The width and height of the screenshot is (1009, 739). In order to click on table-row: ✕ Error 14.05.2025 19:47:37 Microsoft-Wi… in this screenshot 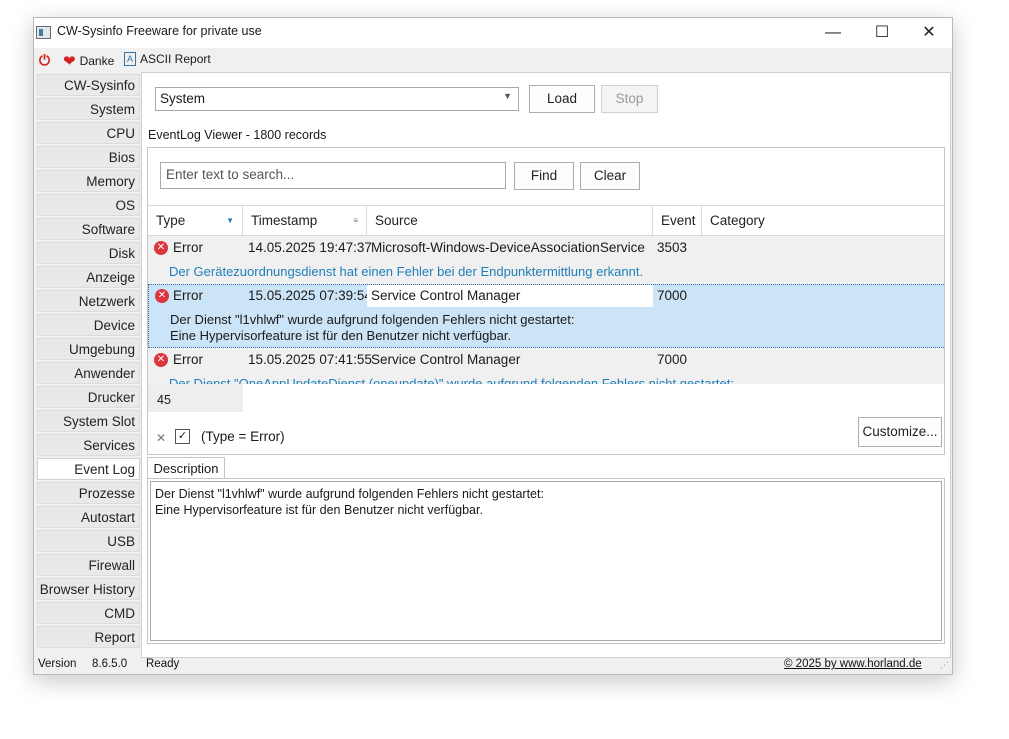, I will do `click(546, 260)`.